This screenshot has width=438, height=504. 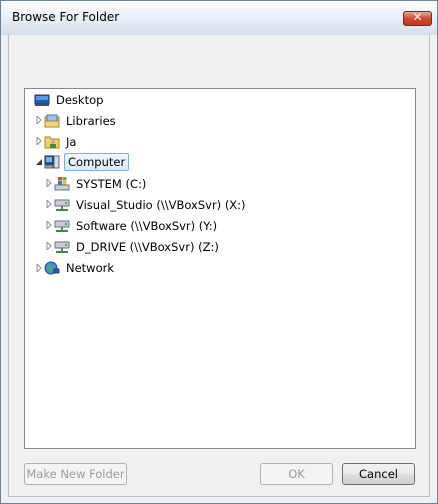 I want to click on window-title: Browse For Folder, so click(x=66, y=17).